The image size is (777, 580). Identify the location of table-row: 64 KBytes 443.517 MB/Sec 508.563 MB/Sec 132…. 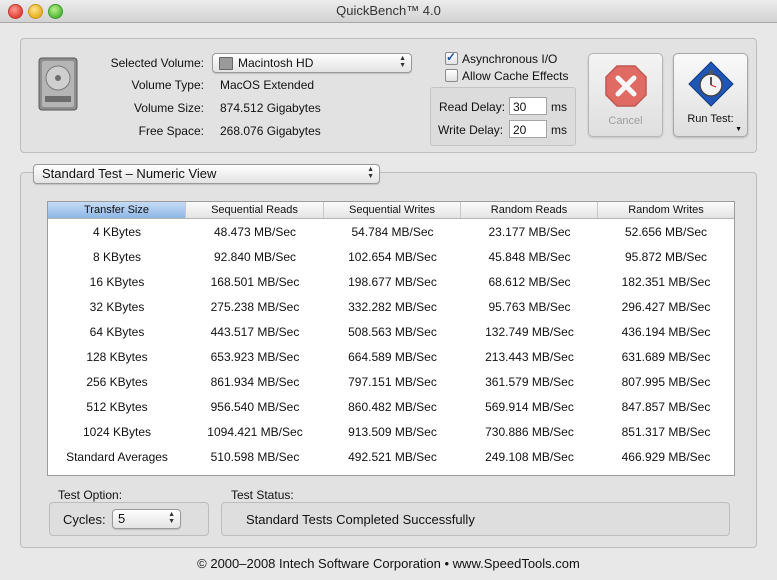
(391, 332).